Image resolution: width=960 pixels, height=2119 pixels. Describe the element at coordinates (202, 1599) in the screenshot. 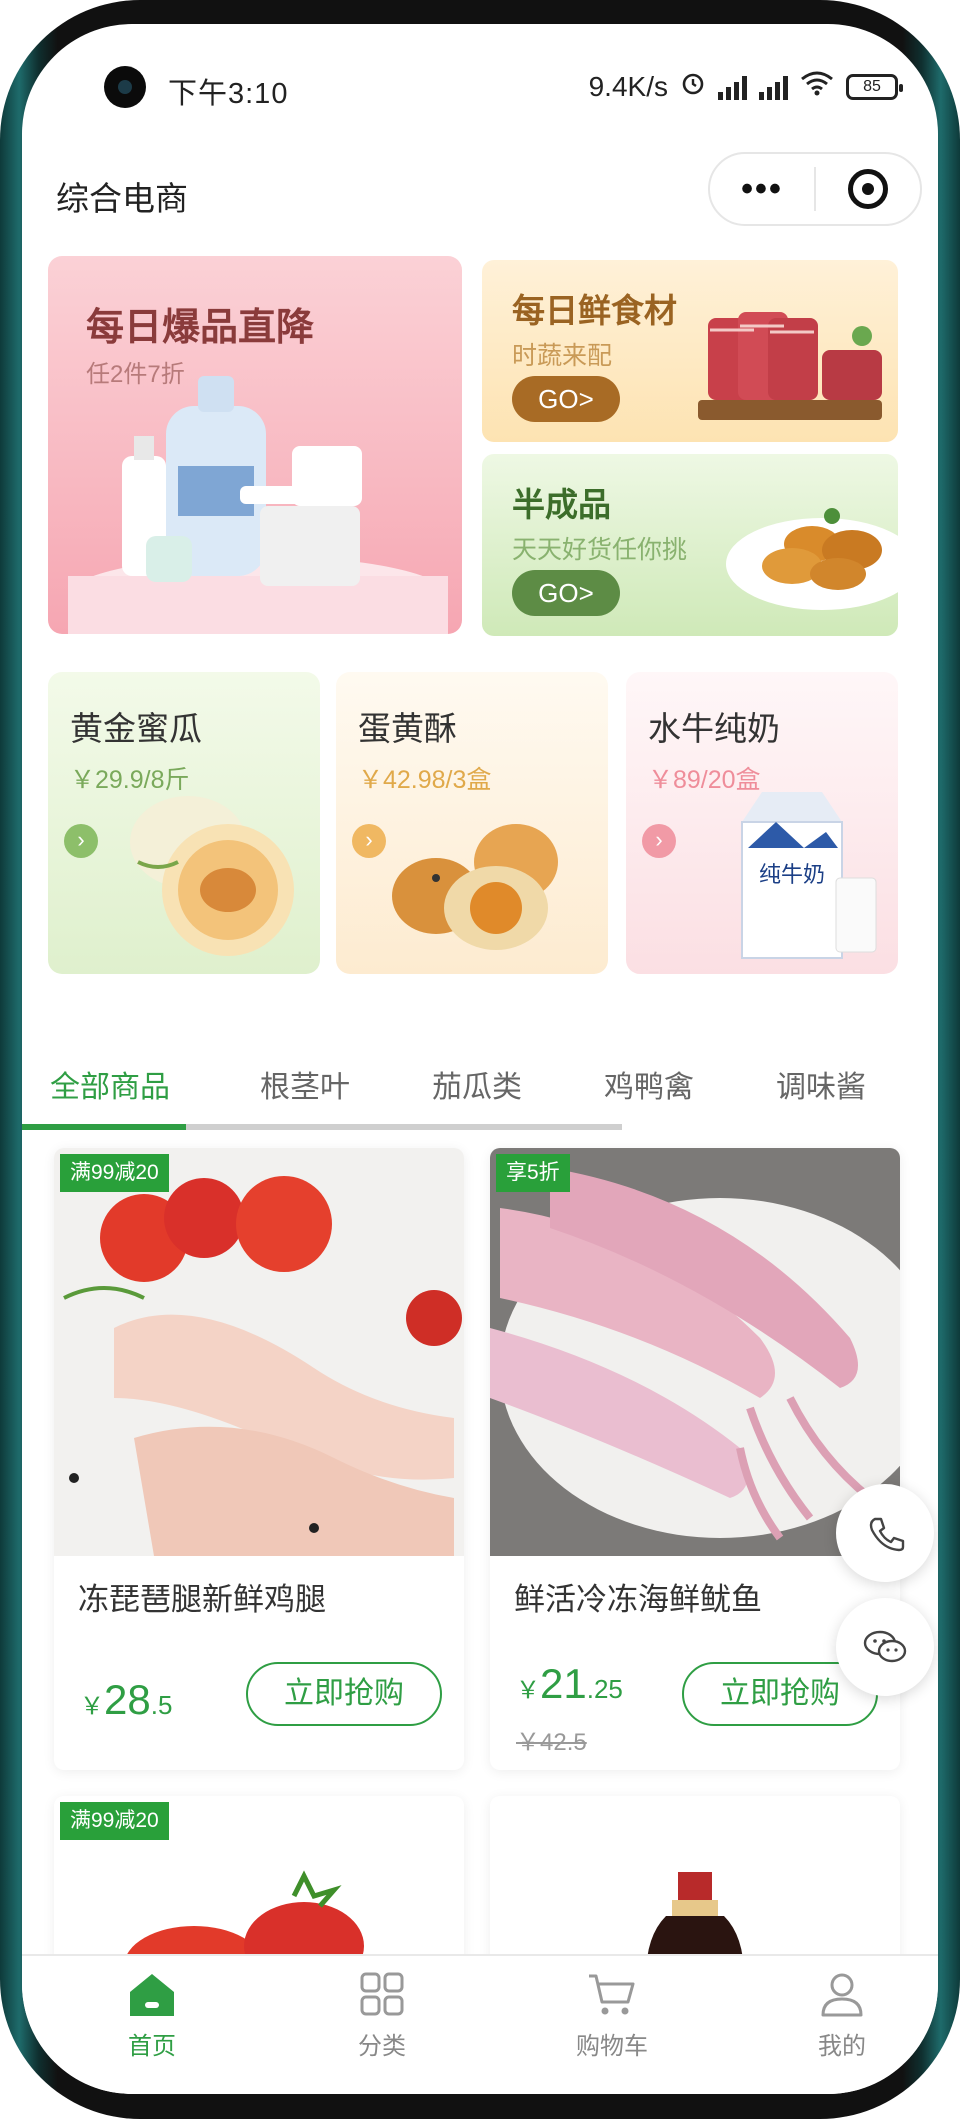

I see `product-name: 冻琵琶腿新鲜鸡腿` at that location.